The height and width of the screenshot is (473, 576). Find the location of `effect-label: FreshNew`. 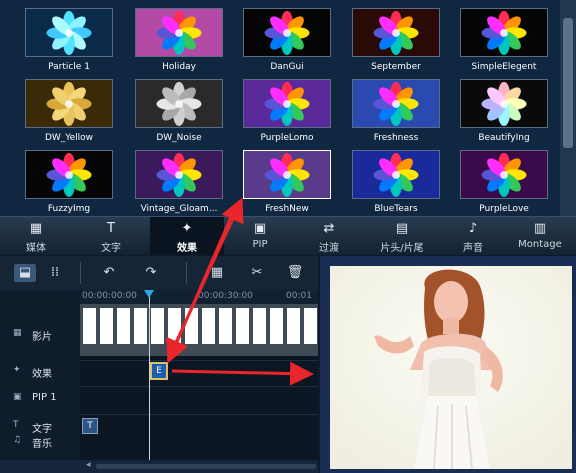

effect-label: FreshNew is located at coordinates (287, 209).